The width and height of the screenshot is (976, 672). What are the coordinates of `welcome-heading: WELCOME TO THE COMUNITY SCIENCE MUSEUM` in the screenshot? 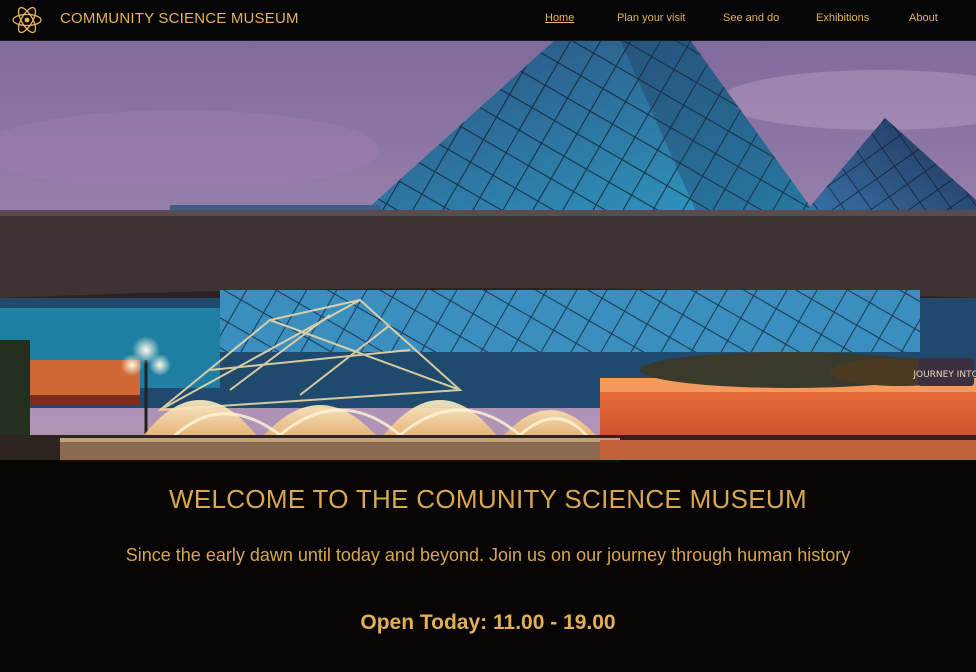 It's located at (488, 499).